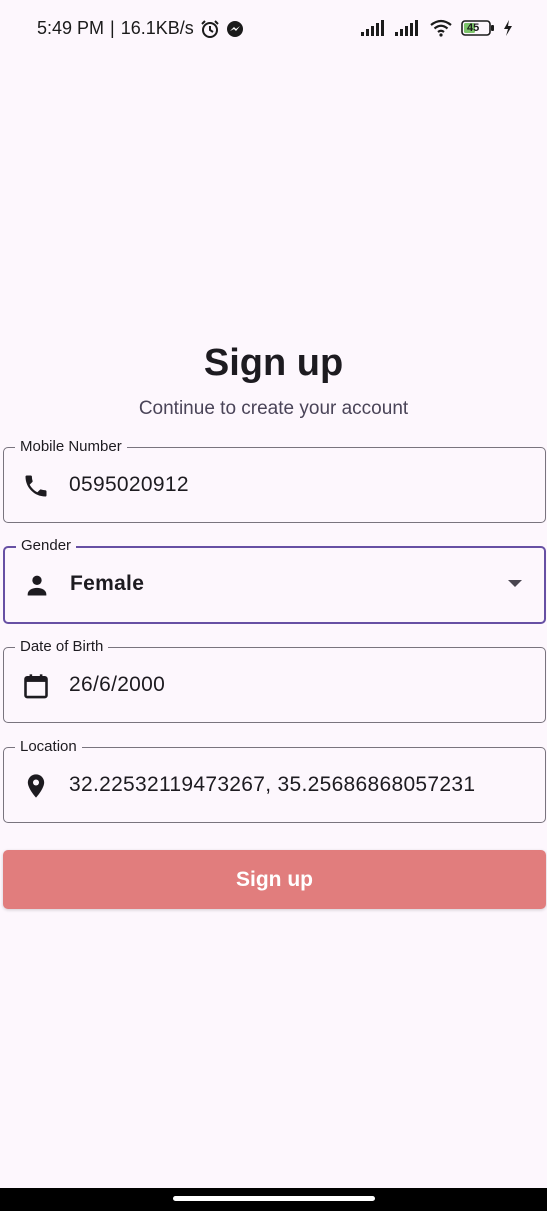 The image size is (547, 1211). I want to click on date-of-birth-label: Date of Birth, so click(62, 647).